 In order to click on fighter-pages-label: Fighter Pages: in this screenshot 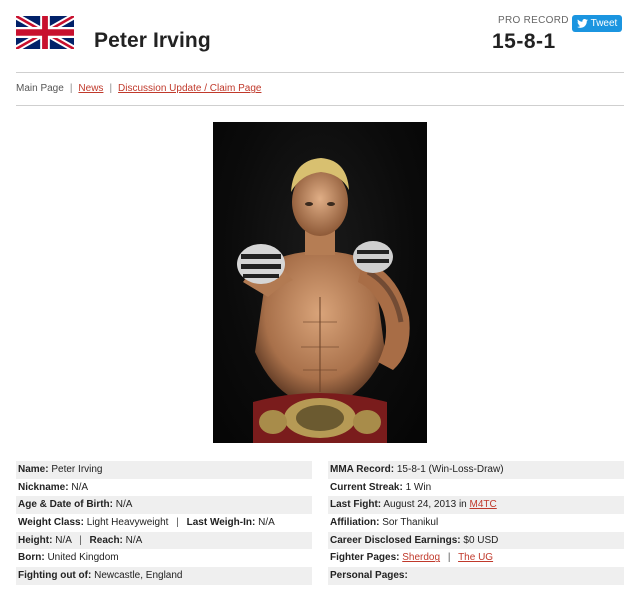, I will do `click(365, 558)`.